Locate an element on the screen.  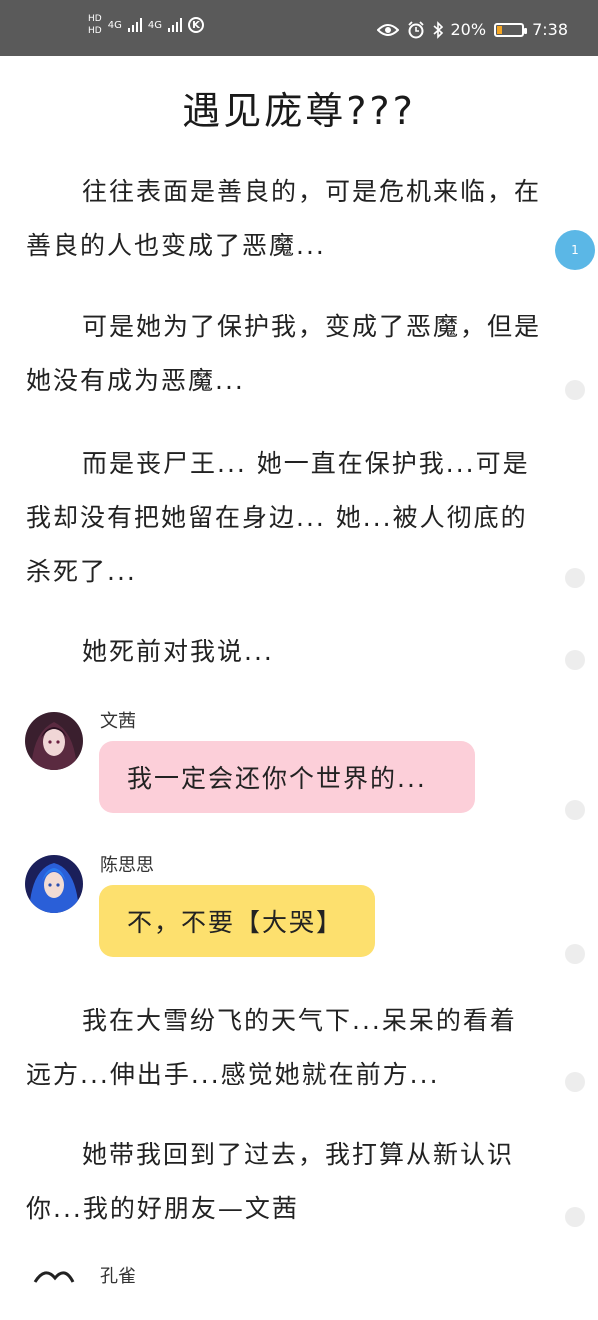
battery-percent: 20% is located at coordinates (468, 29).